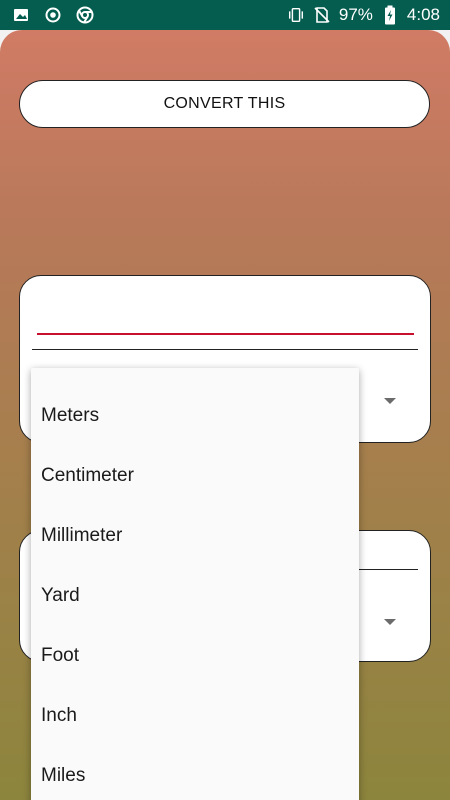 Image resolution: width=450 pixels, height=800 pixels. Describe the element at coordinates (195, 536) in the screenshot. I see `dropdown-option-millimeter: Millimeter` at that location.